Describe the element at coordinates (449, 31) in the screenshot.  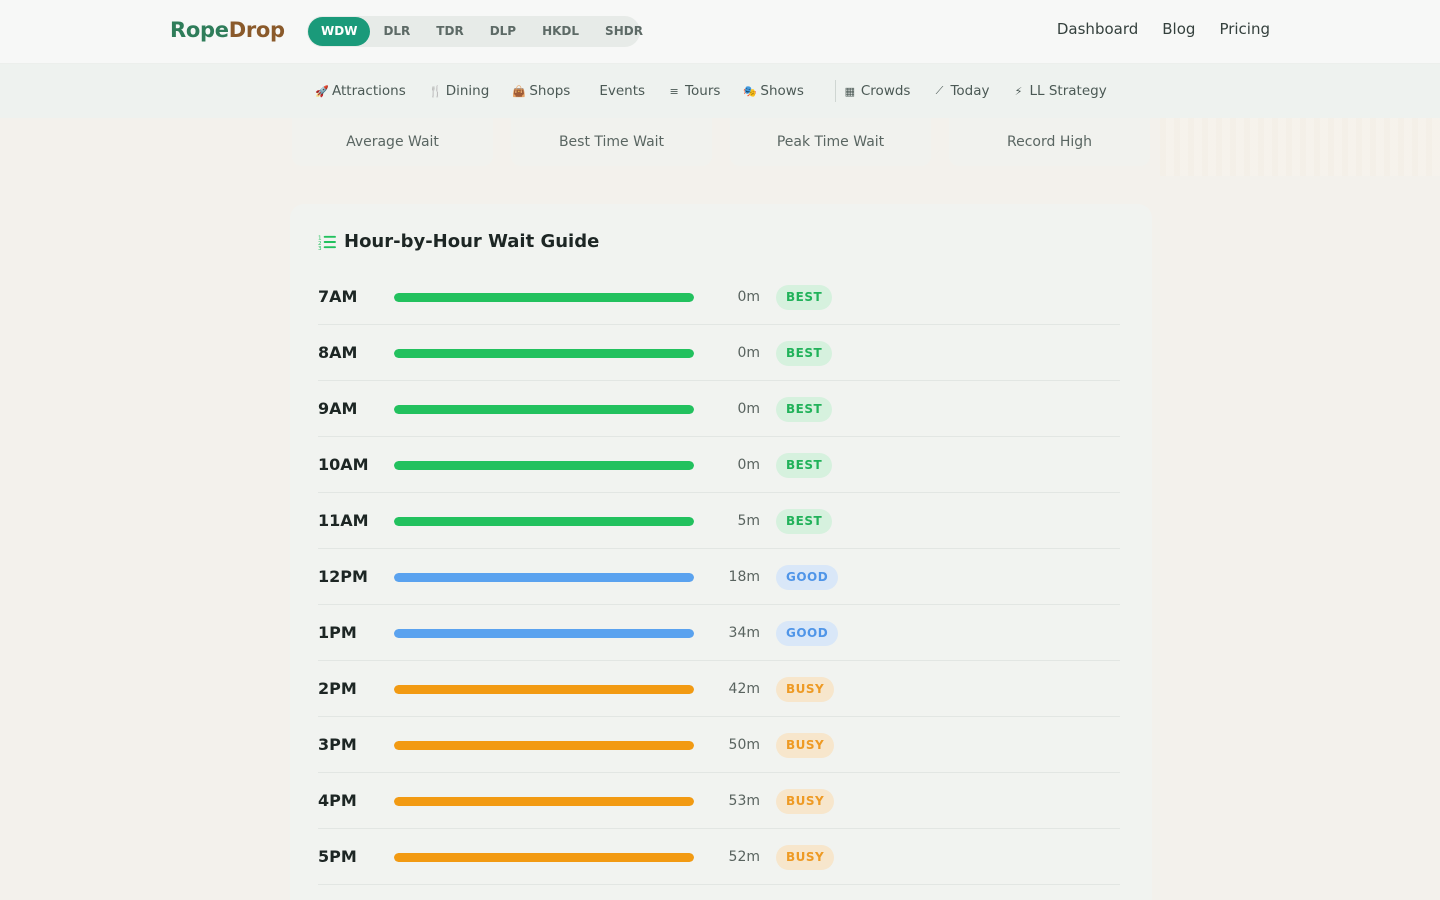
I see `park-tab-tdr: TDR` at that location.